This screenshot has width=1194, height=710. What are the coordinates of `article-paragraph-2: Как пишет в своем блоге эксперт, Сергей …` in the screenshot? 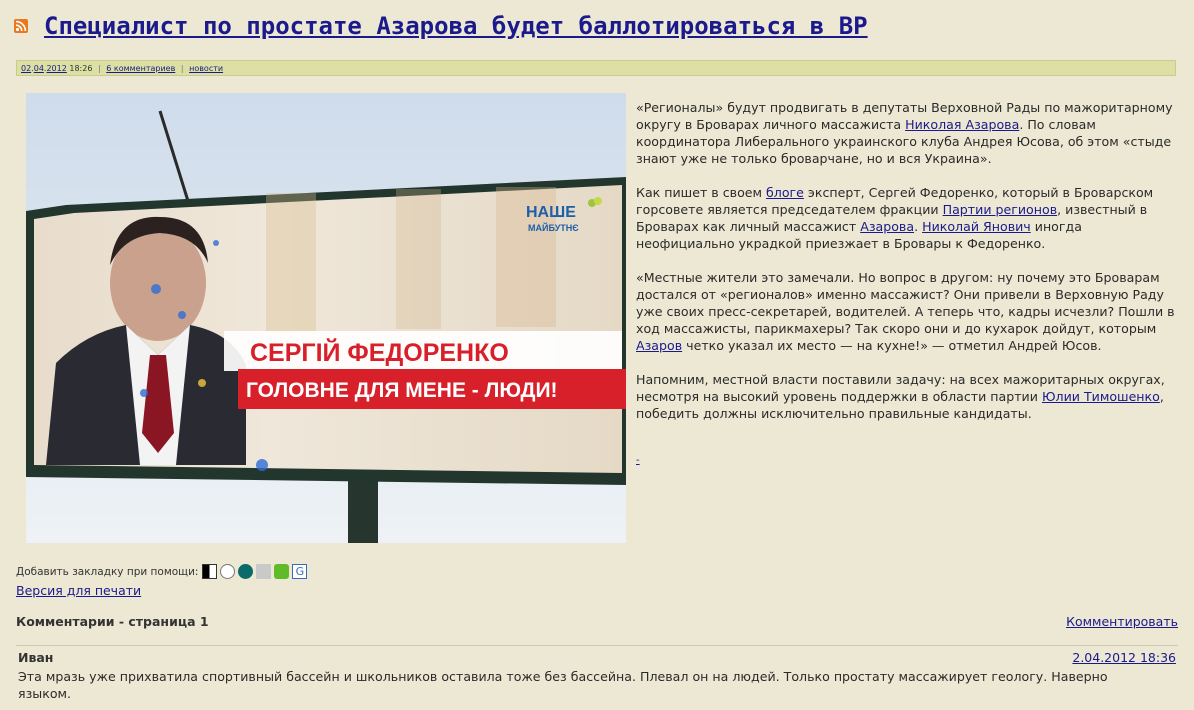 It's located at (895, 218).